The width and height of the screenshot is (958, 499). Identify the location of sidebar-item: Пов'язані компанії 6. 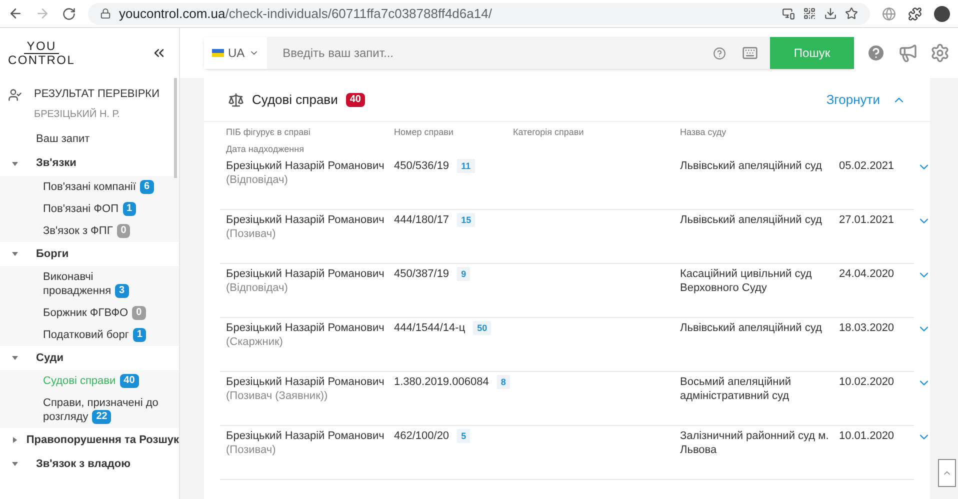
(103, 187).